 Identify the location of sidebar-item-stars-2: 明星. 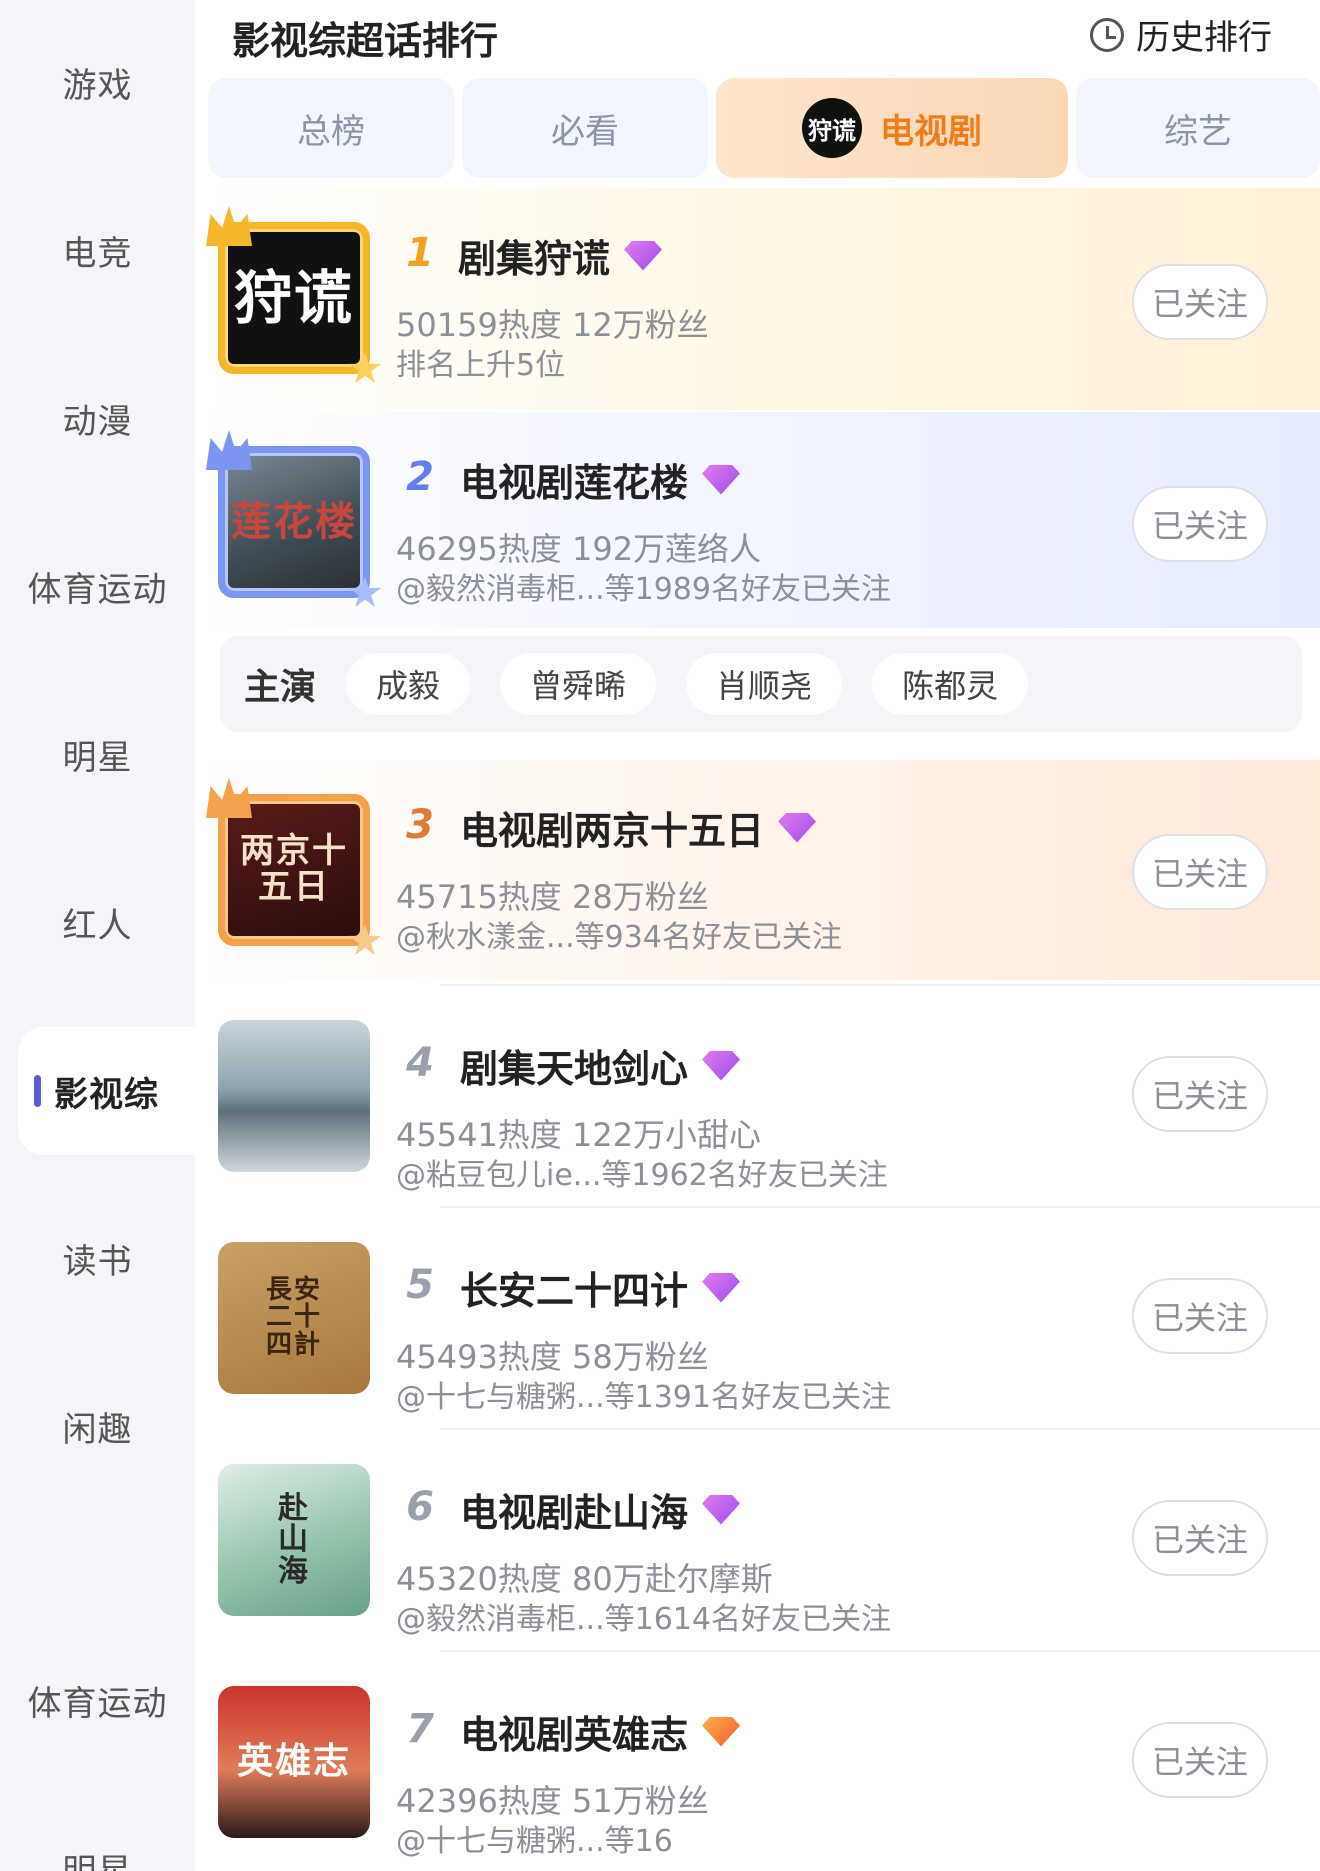
(97, 1857).